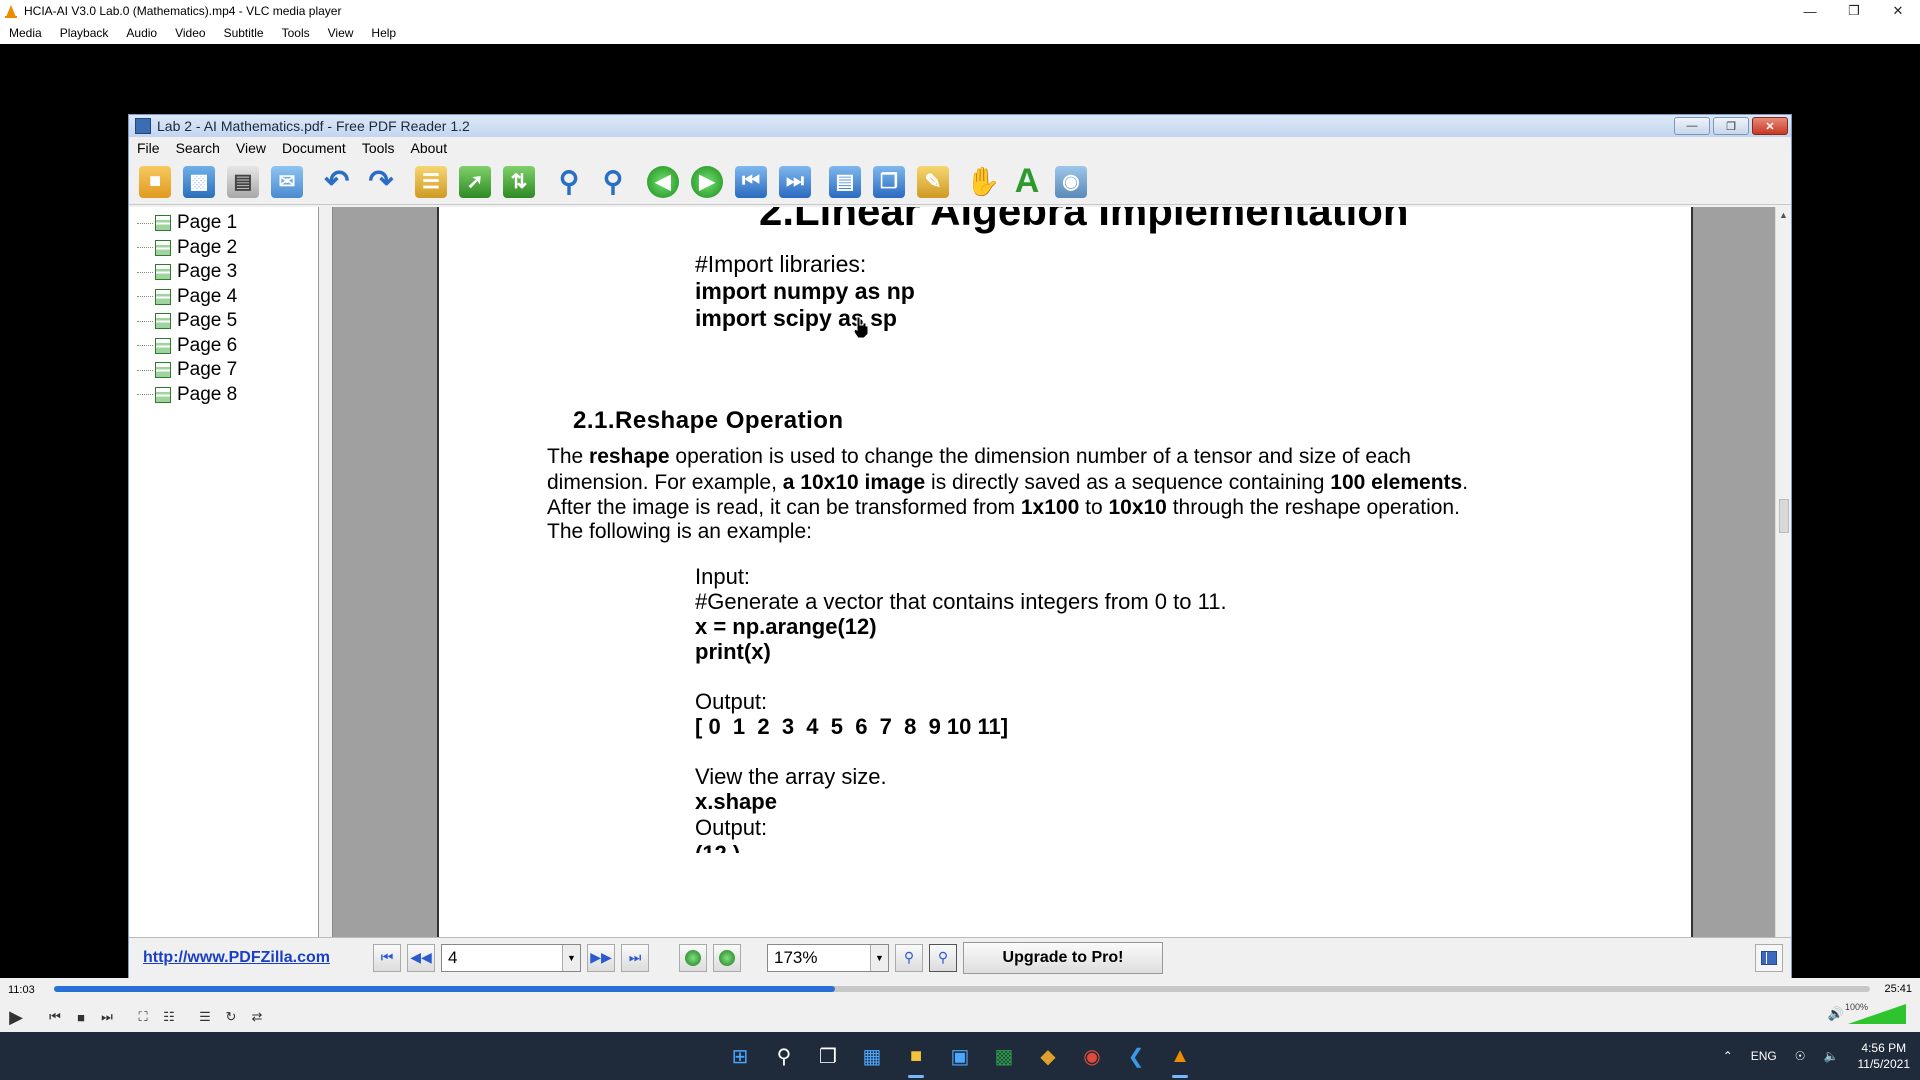 The height and width of the screenshot is (1080, 1920). Describe the element at coordinates (1136, 1056) in the screenshot. I see `vscode-icon: ❮` at that location.